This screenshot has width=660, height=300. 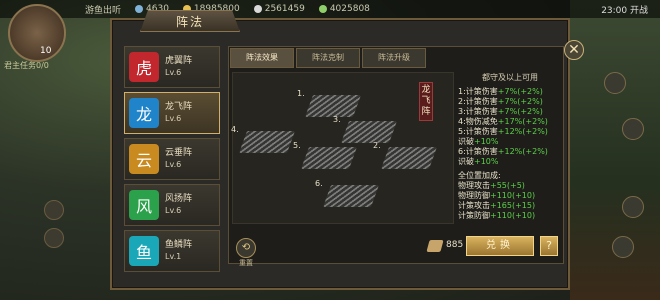 I want to click on formation-item-fish: 鱼 鱼鳞阵 Lv.1, so click(x=172, y=251).